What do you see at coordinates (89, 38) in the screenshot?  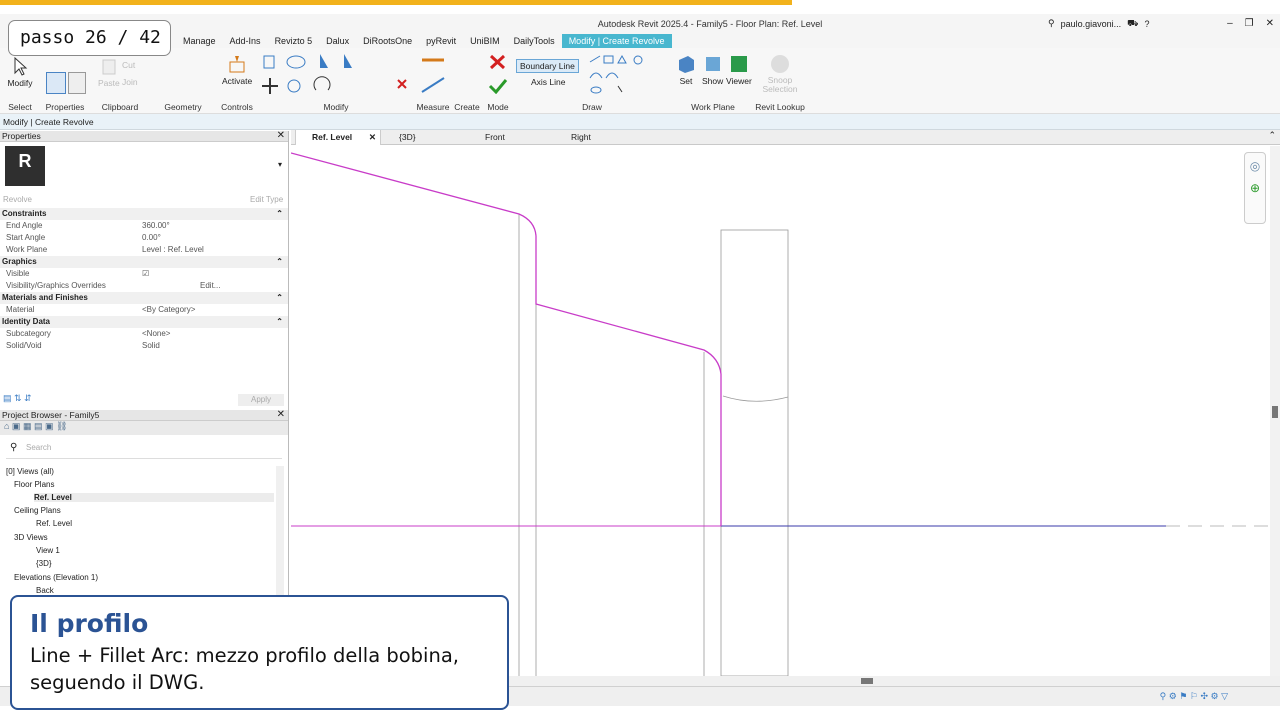 I see `step-counter: passo 26 / 42` at bounding box center [89, 38].